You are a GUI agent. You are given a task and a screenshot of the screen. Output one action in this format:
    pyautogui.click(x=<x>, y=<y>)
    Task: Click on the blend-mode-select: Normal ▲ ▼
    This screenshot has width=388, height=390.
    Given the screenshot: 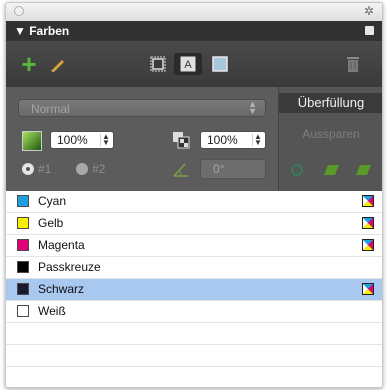 What is the action you would take?
    pyautogui.click(x=142, y=108)
    